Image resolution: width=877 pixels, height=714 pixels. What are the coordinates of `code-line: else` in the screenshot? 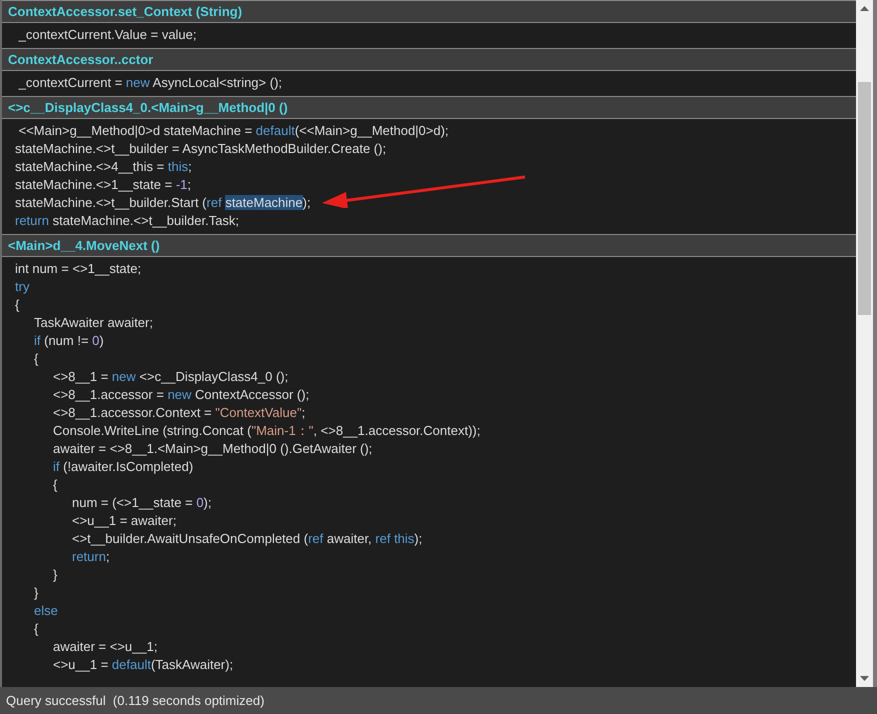 It's located at (46, 611).